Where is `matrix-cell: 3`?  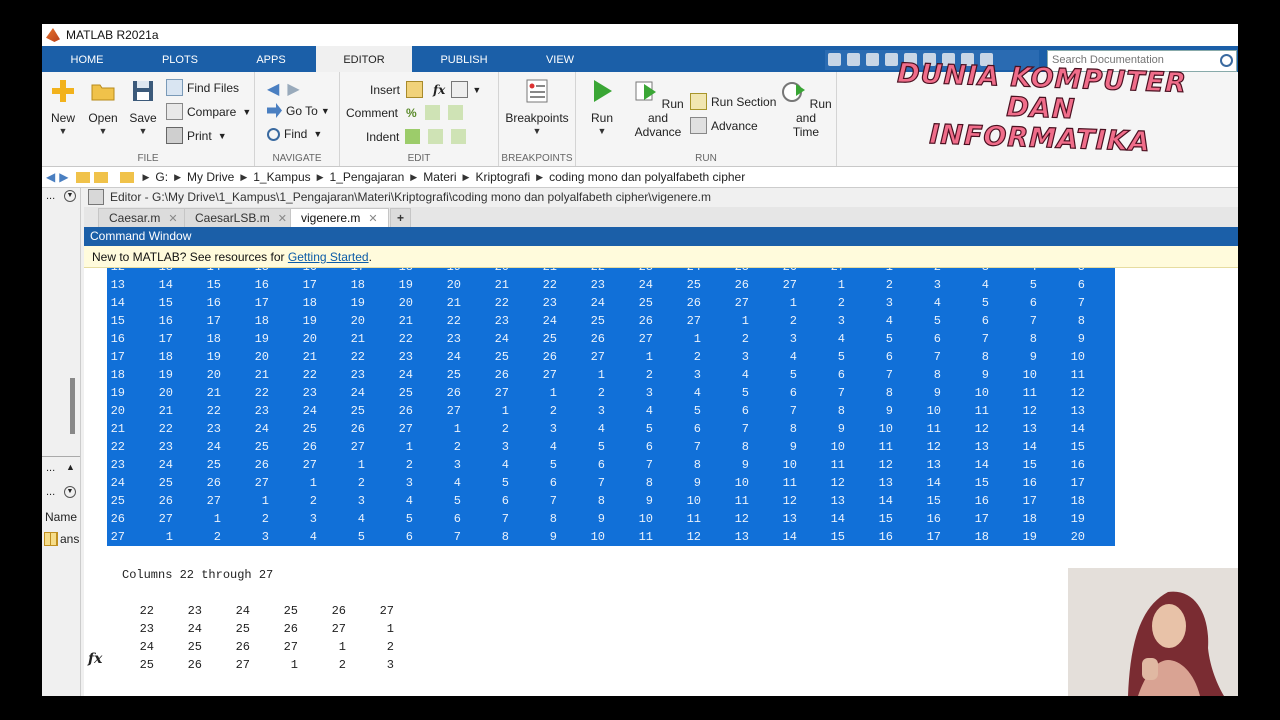
matrix-cell: 3 is located at coordinates (649, 393).